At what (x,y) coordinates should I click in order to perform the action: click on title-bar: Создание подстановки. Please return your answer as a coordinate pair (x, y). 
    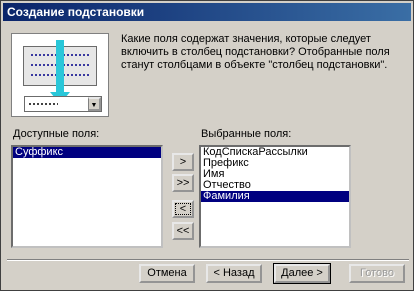
    Looking at the image, I should click on (207, 12).